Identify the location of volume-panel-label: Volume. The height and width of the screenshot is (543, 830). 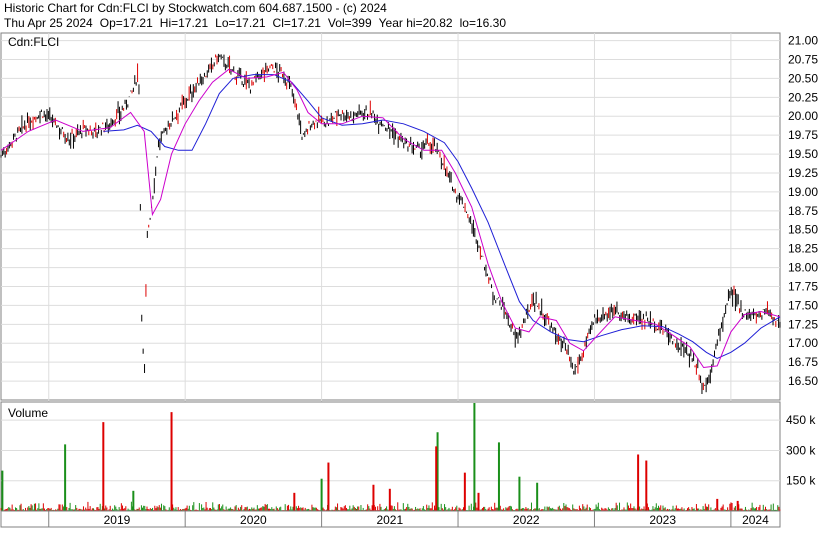
(28, 413).